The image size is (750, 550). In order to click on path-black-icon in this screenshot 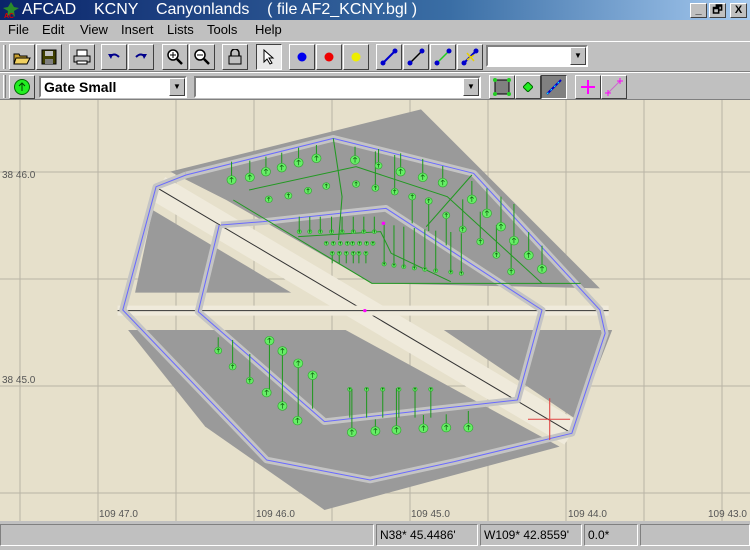, I will do `click(416, 57)`.